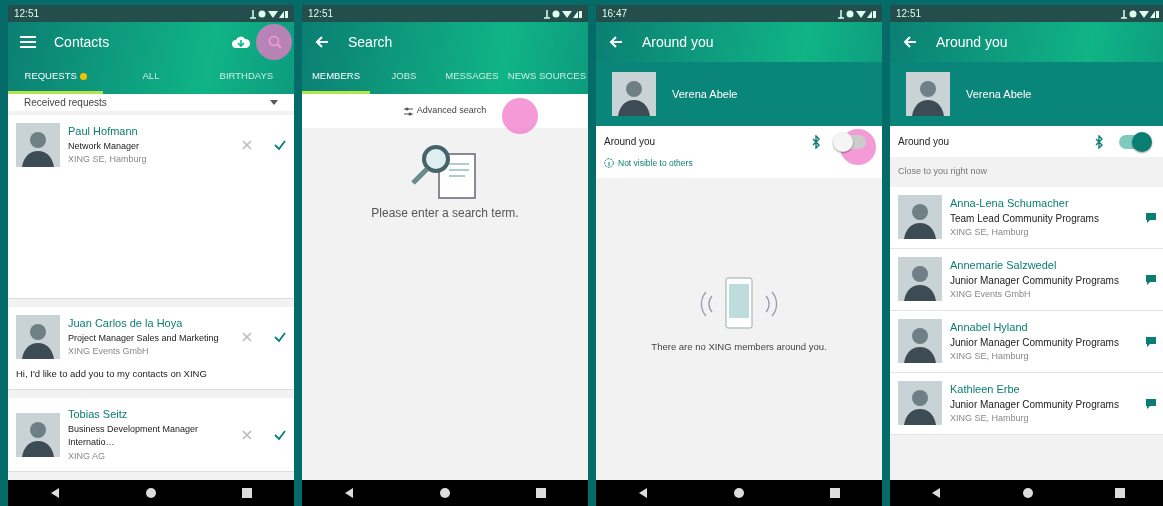 The image size is (1163, 506). What do you see at coordinates (87, 456) in the screenshot?
I see `contact-company: XING AG` at bounding box center [87, 456].